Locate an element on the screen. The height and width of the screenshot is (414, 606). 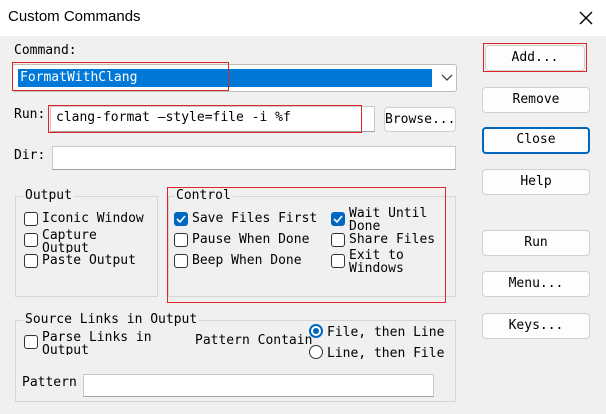
pattern-contain-label: Pattern Contain is located at coordinates (254, 340).